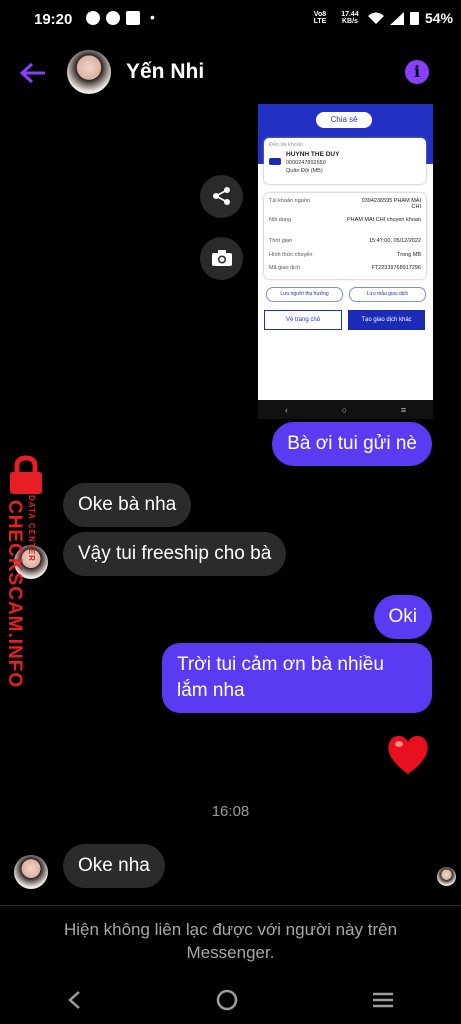 This screenshot has height=1024, width=461. I want to click on detail-value: 0394236595 PHAM MAI CHI, so click(391, 204).